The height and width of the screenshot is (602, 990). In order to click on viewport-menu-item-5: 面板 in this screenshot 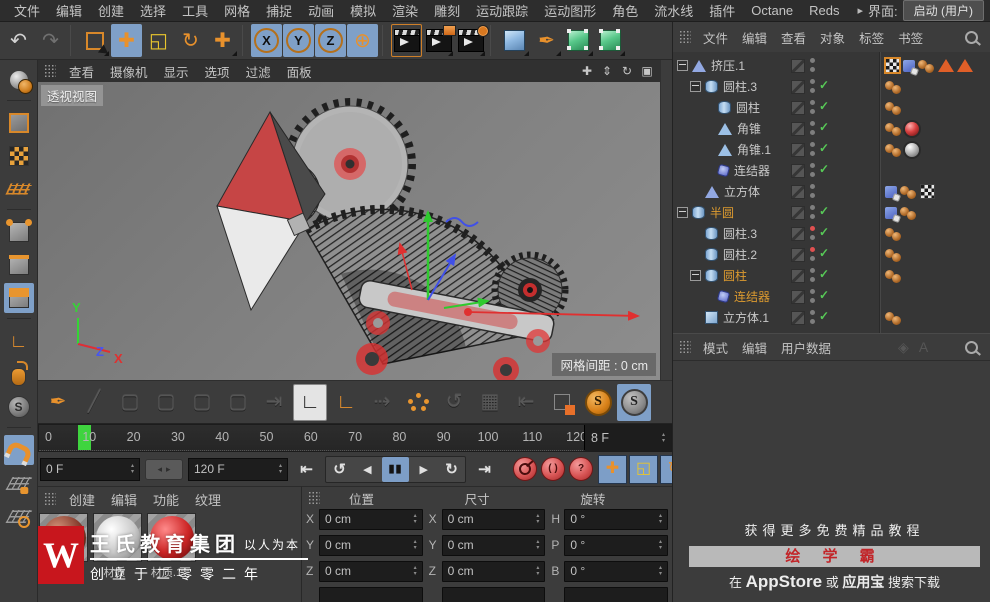, I will do `click(299, 71)`.